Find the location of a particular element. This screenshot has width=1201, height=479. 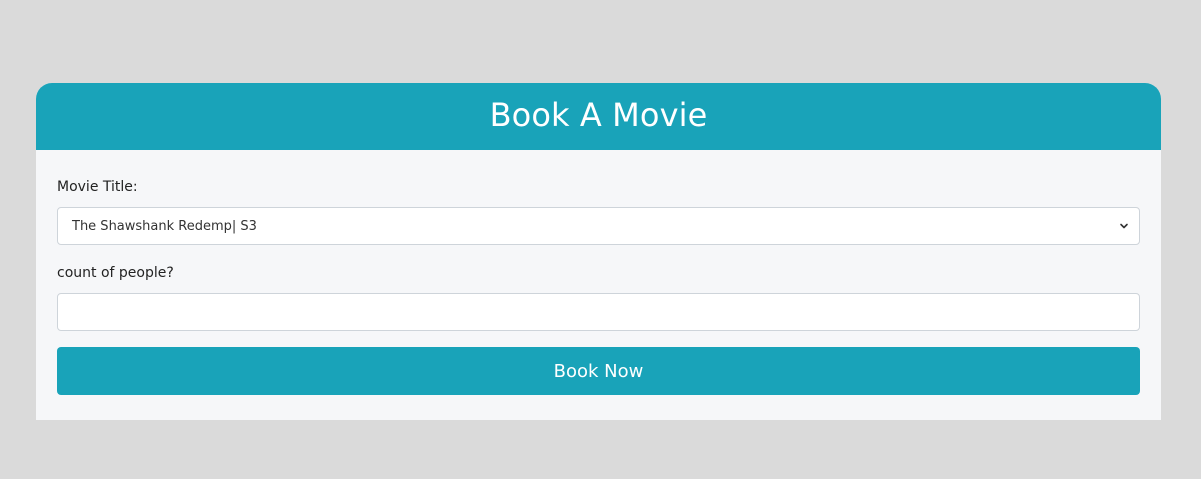

movie-title-label: Movie Title: is located at coordinates (97, 187).